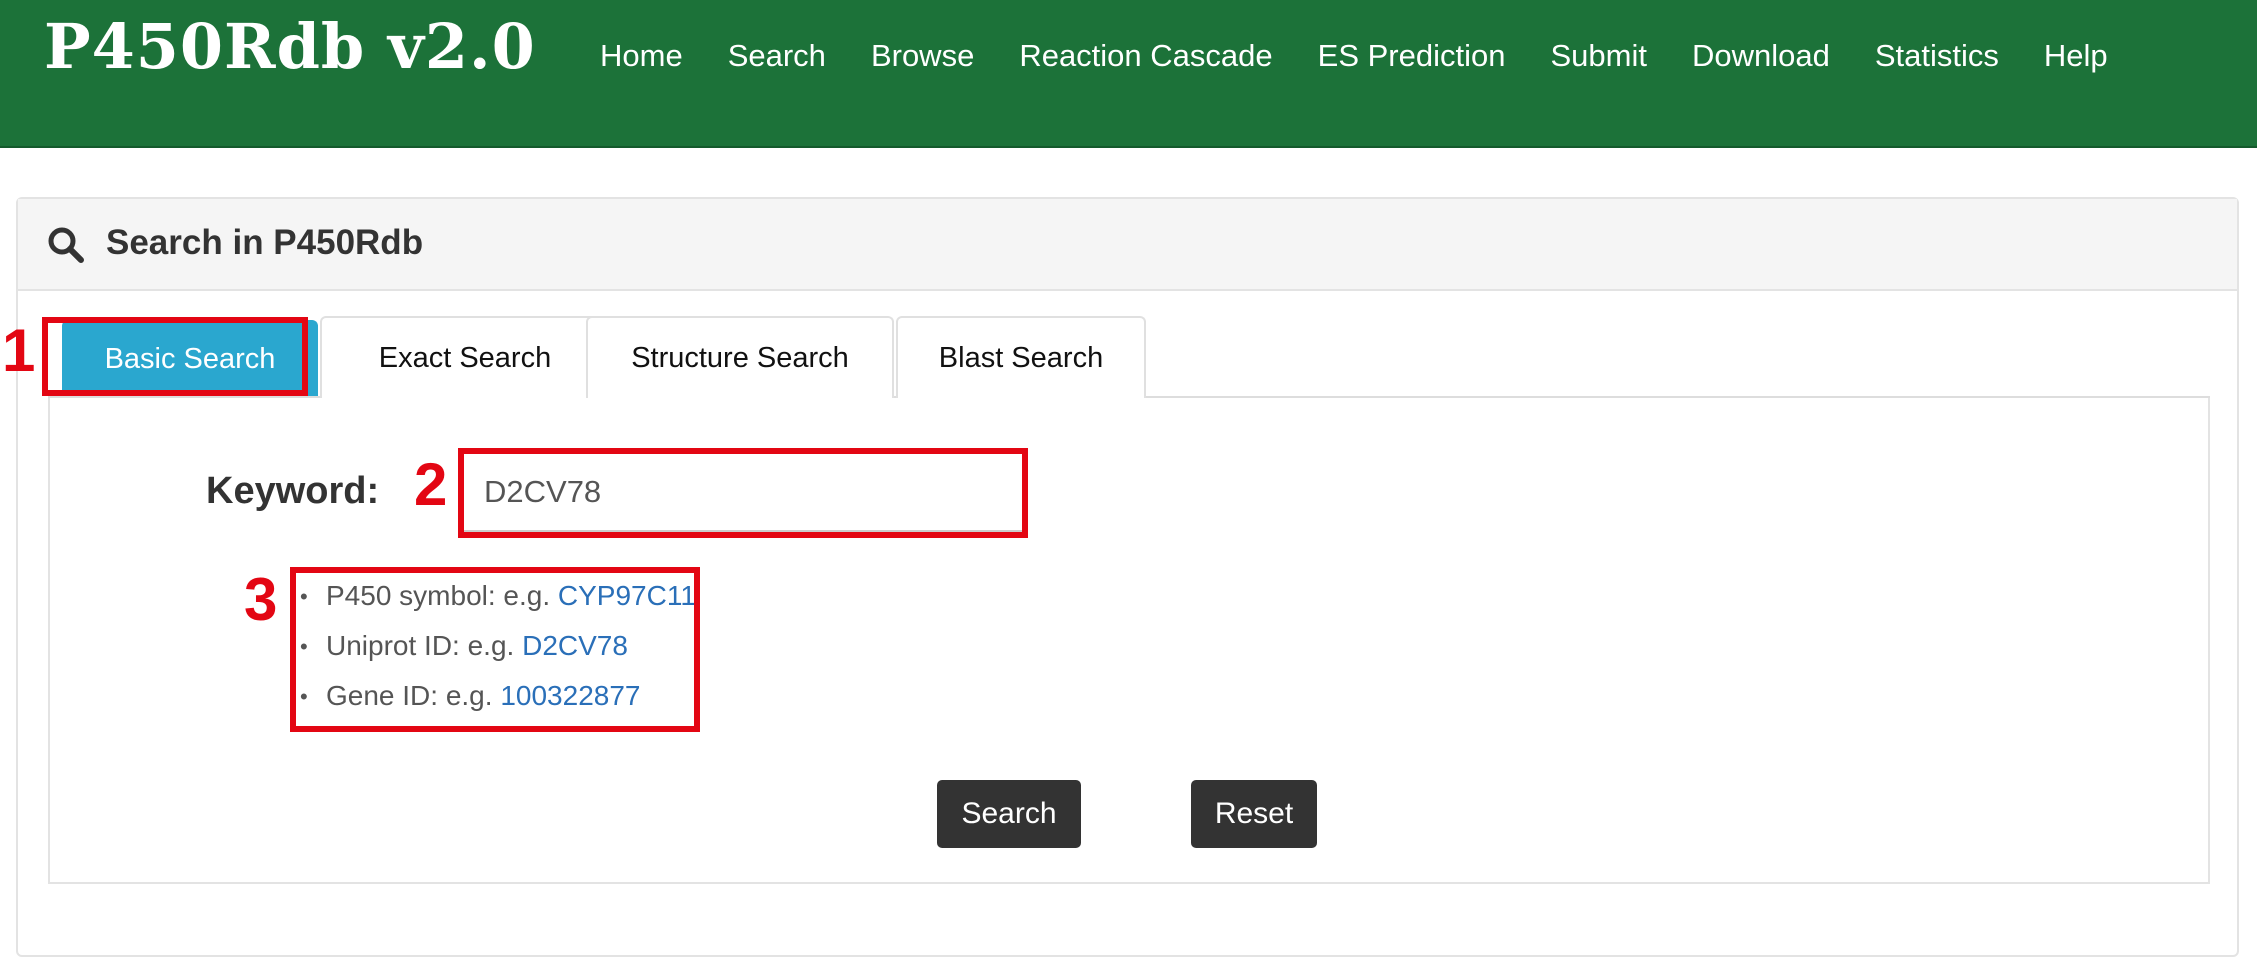 This screenshot has height=965, width=2257. Describe the element at coordinates (740, 357) in the screenshot. I see `tab-structure-search: Structure Search` at that location.